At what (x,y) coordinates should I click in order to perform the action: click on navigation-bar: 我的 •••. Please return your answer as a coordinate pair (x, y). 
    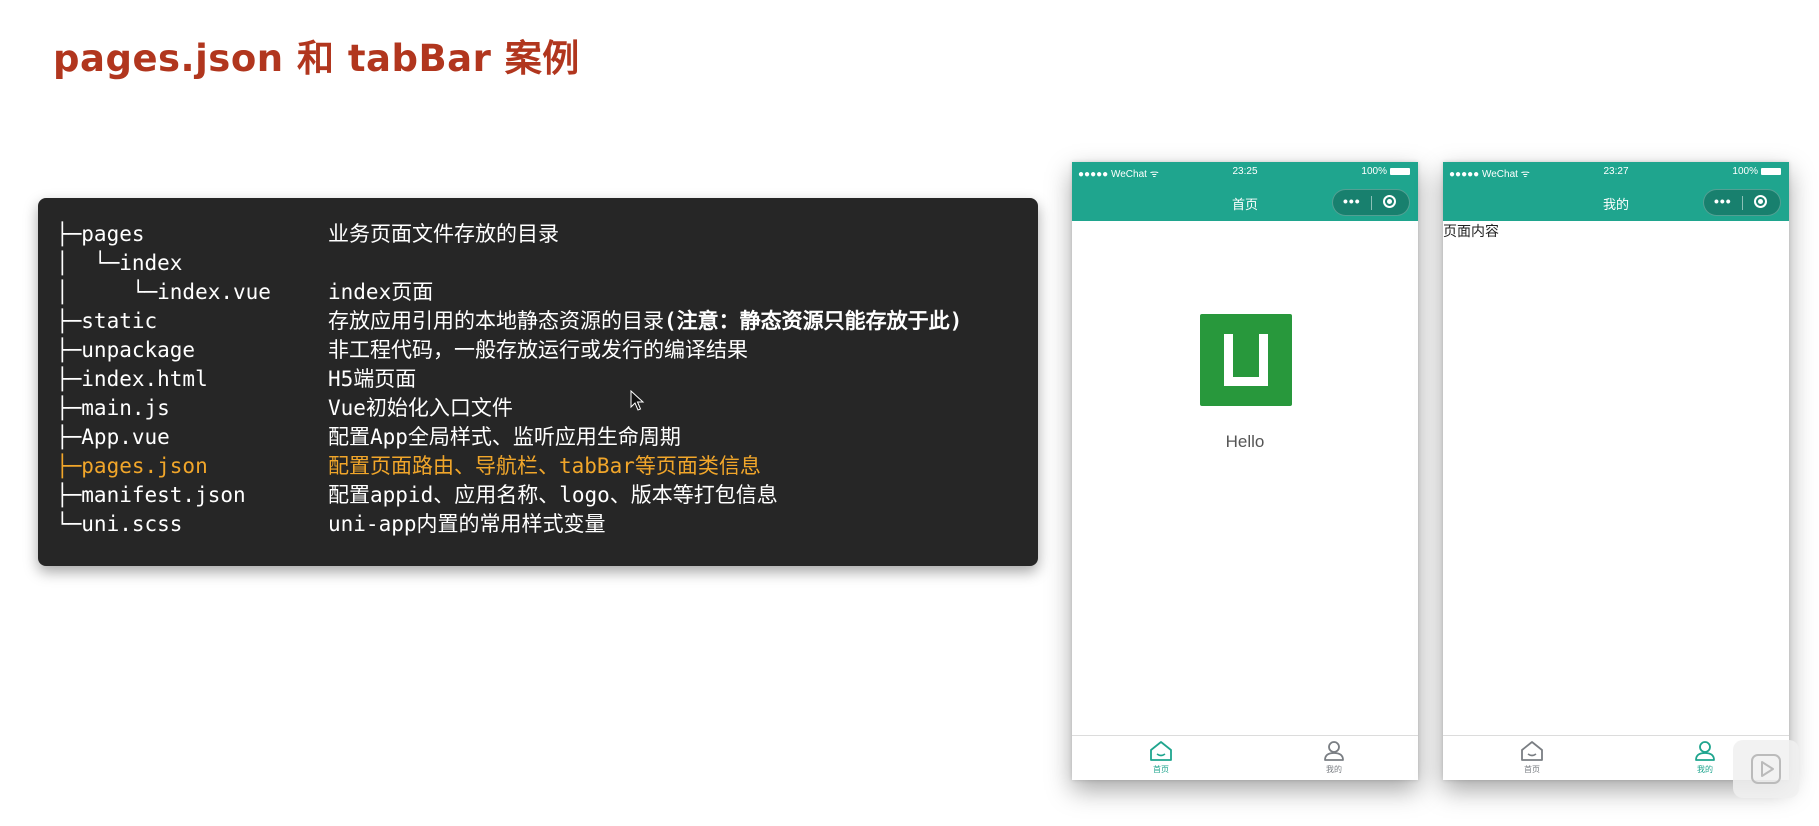
    Looking at the image, I should click on (1616, 202).